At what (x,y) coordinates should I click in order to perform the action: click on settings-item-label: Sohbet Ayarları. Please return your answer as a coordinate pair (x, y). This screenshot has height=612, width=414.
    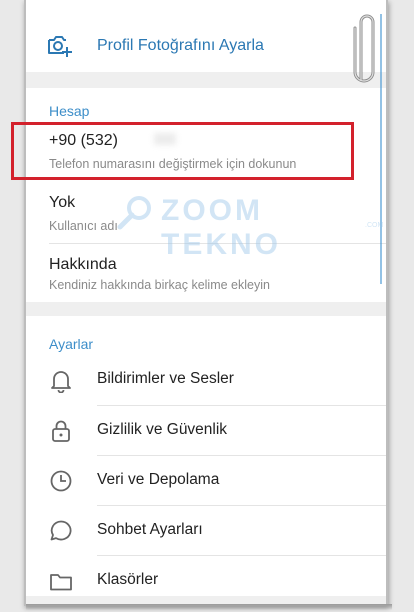
    Looking at the image, I should click on (150, 529).